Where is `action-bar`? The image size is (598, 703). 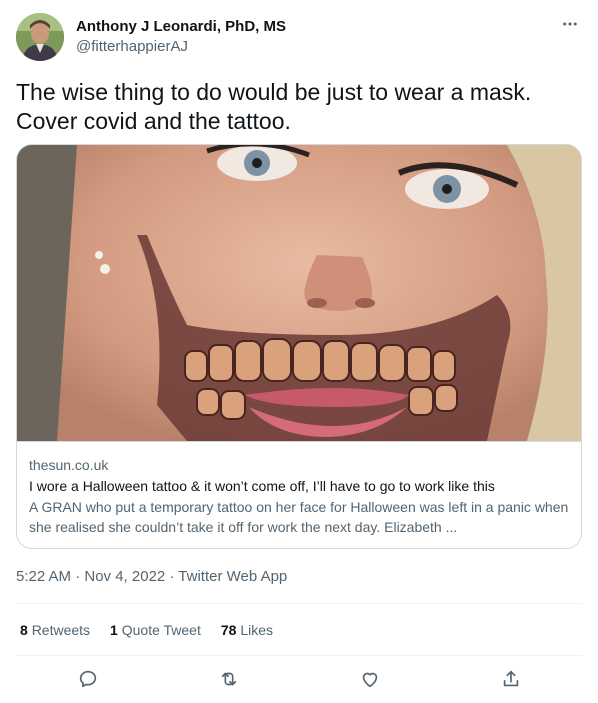 action-bar is located at coordinates (299, 679).